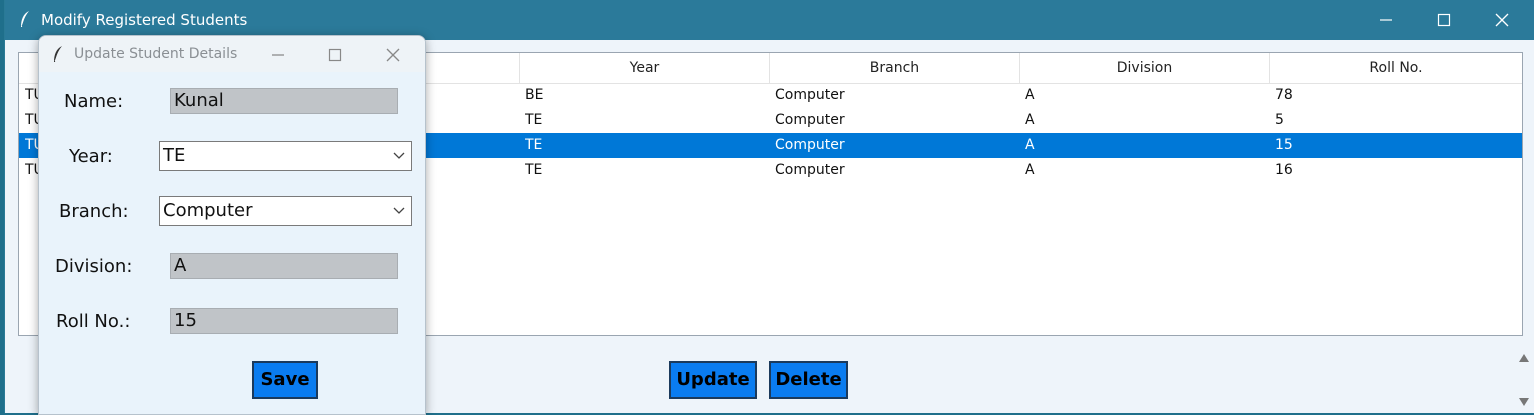  I want to click on branch-select-value: Computer, so click(208, 210).